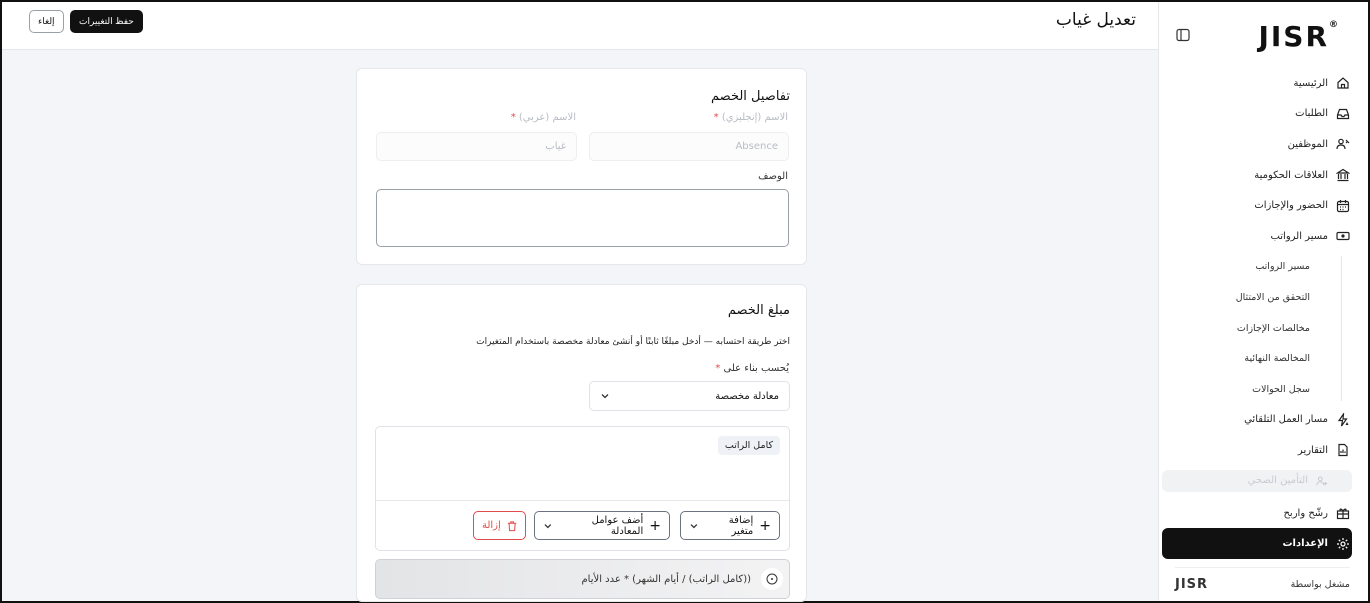  What do you see at coordinates (1299, 236) in the screenshot?
I see `sidebar-item-label: مسير الرواتب` at bounding box center [1299, 236].